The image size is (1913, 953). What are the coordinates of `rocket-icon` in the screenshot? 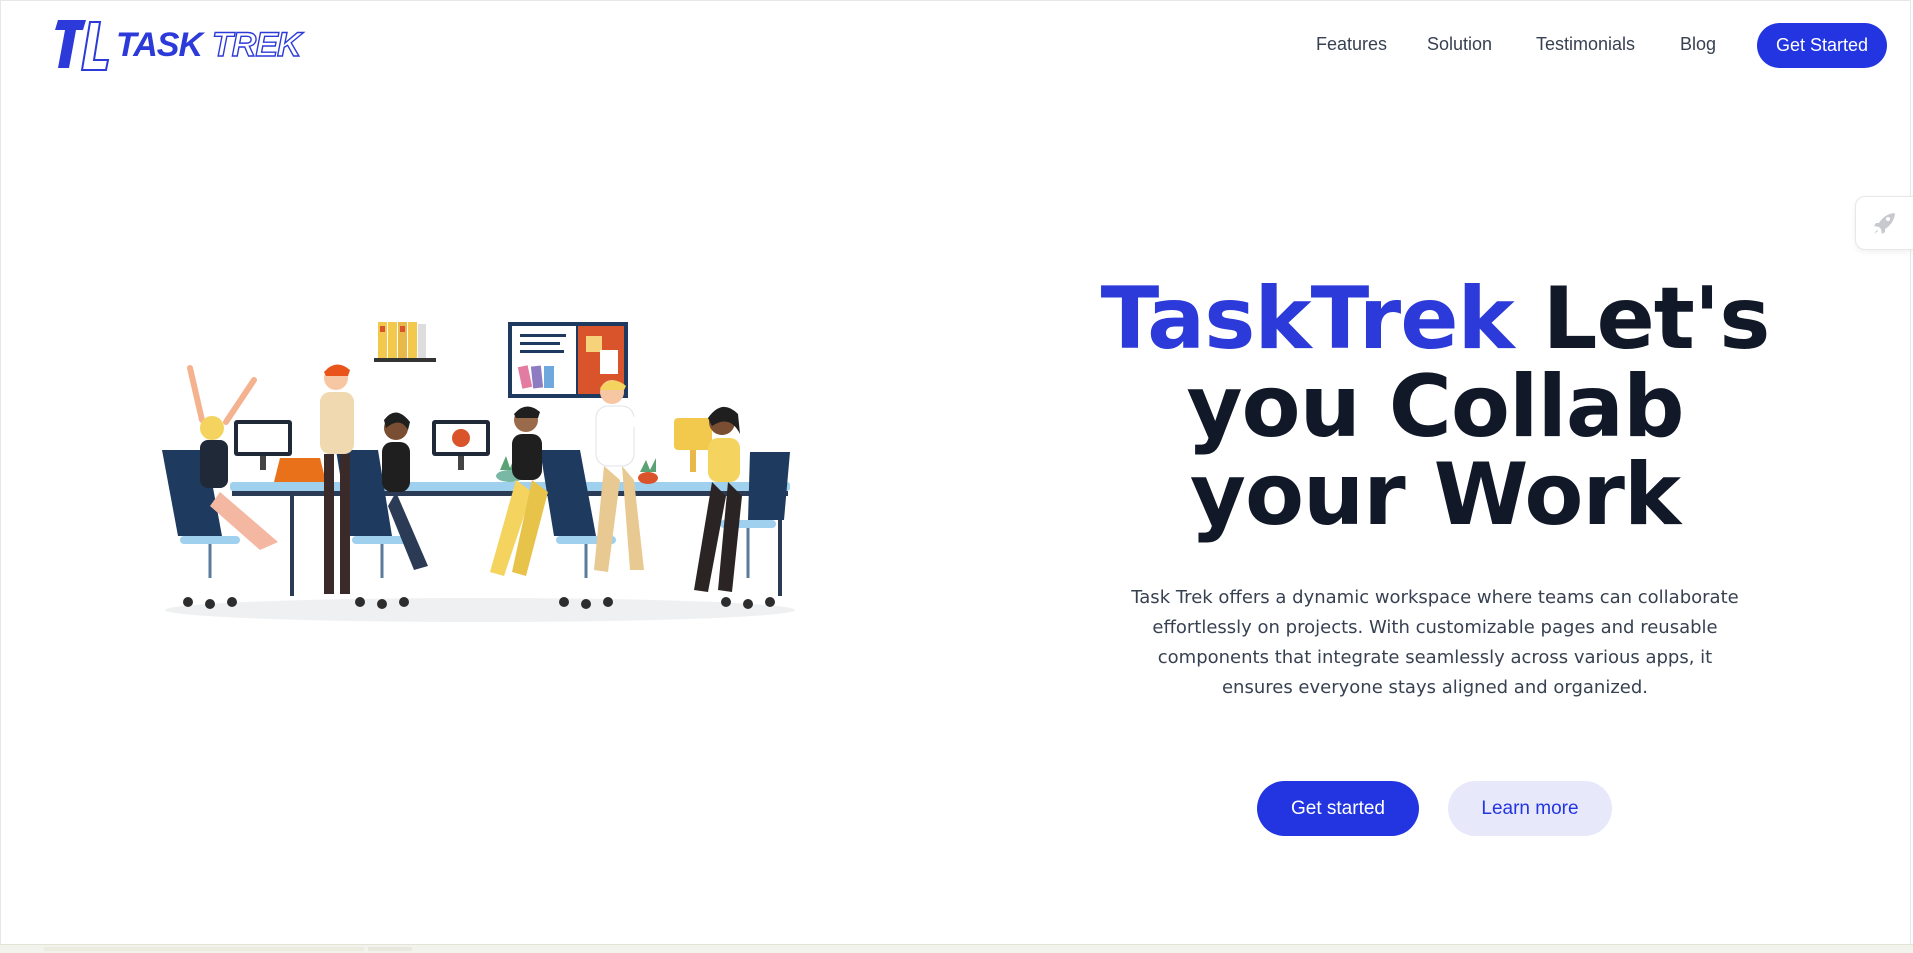 It's located at (1884, 223).